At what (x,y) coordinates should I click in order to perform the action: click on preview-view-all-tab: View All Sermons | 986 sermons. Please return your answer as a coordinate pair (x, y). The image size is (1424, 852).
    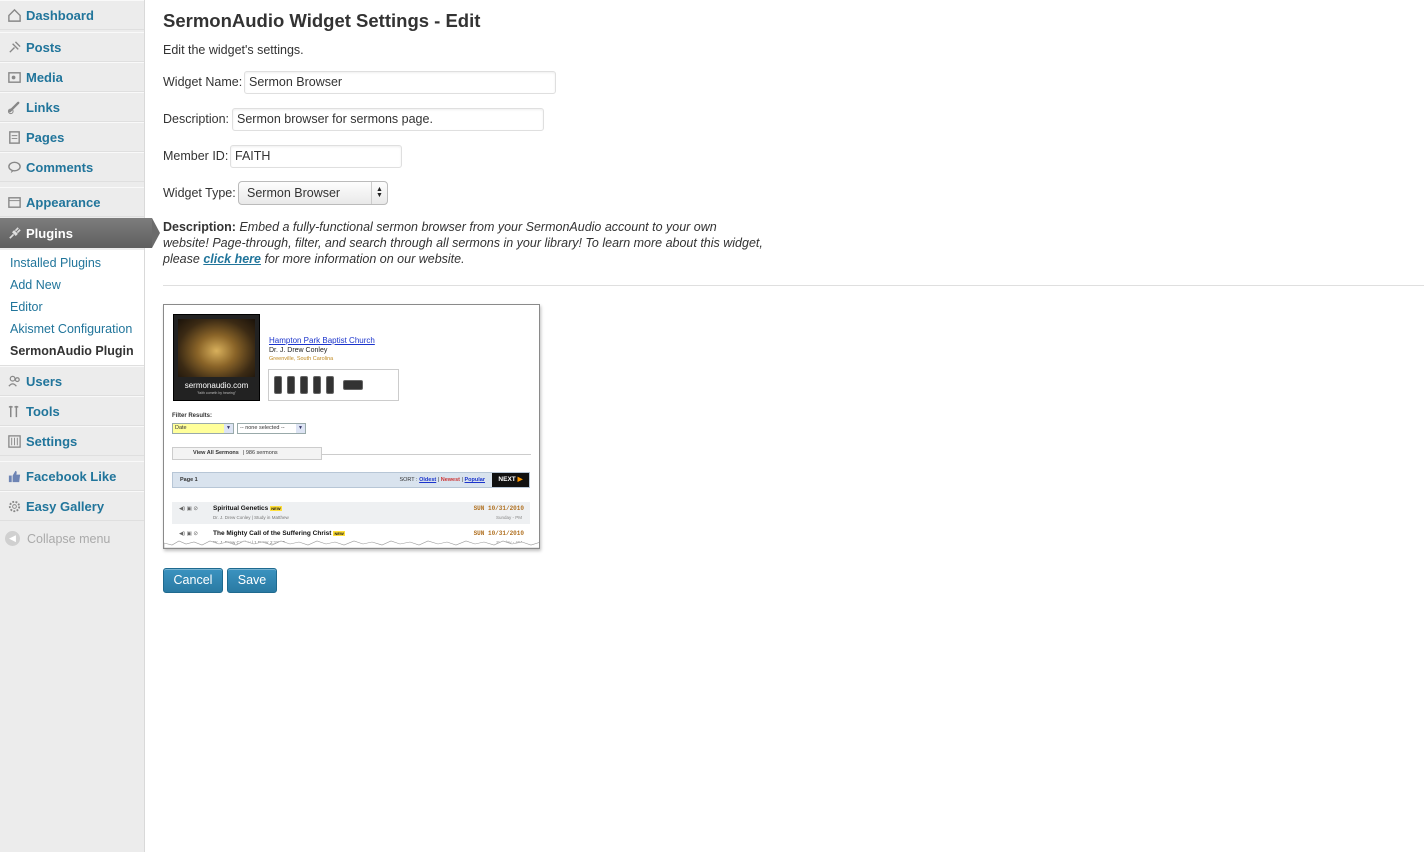
    Looking at the image, I should click on (247, 453).